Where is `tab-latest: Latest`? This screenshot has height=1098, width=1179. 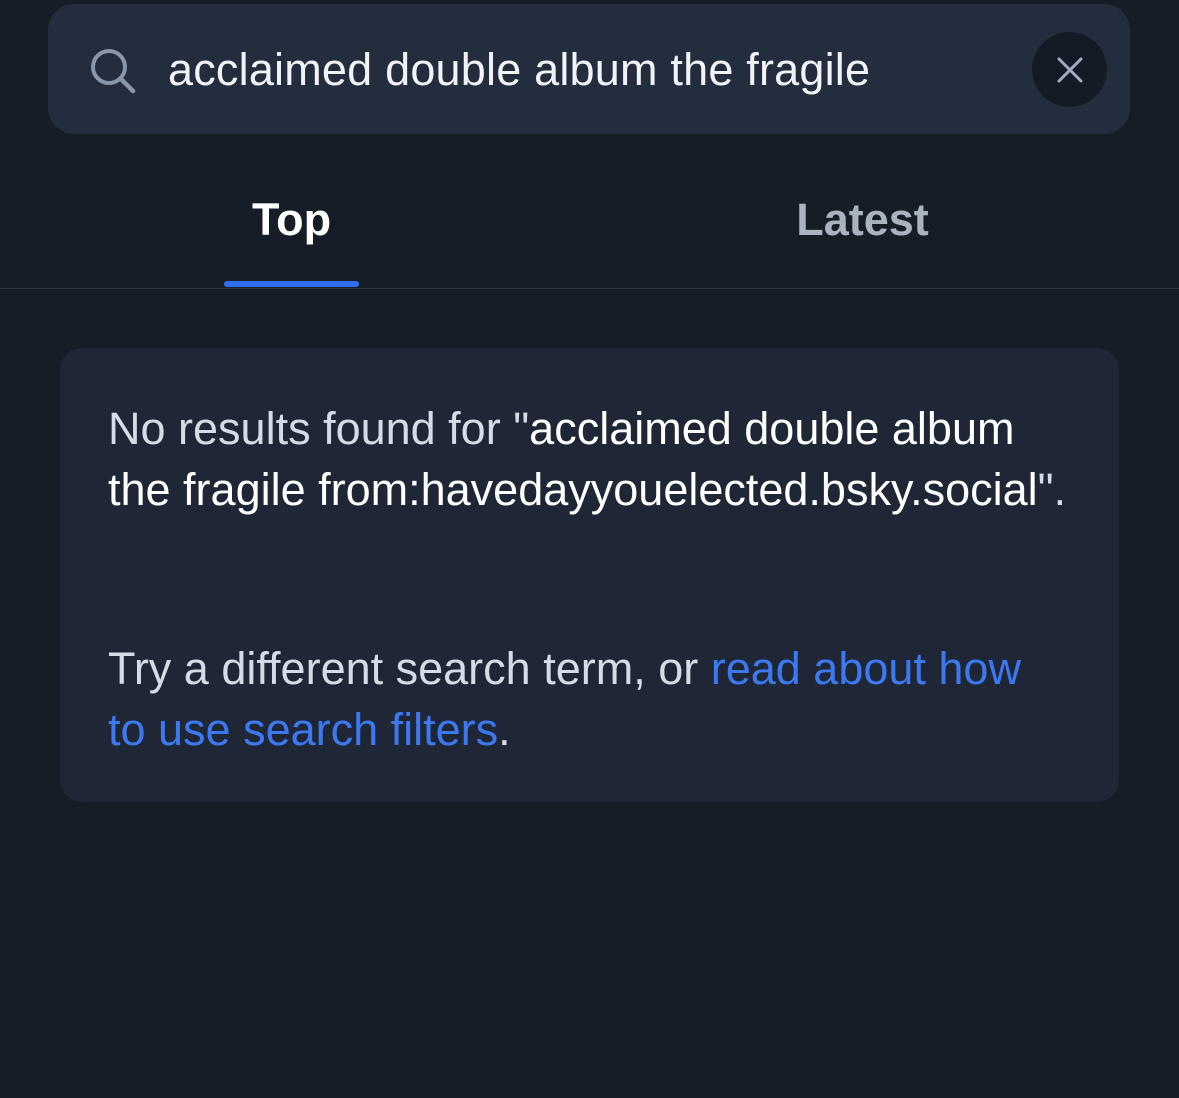
tab-latest: Latest is located at coordinates (862, 234).